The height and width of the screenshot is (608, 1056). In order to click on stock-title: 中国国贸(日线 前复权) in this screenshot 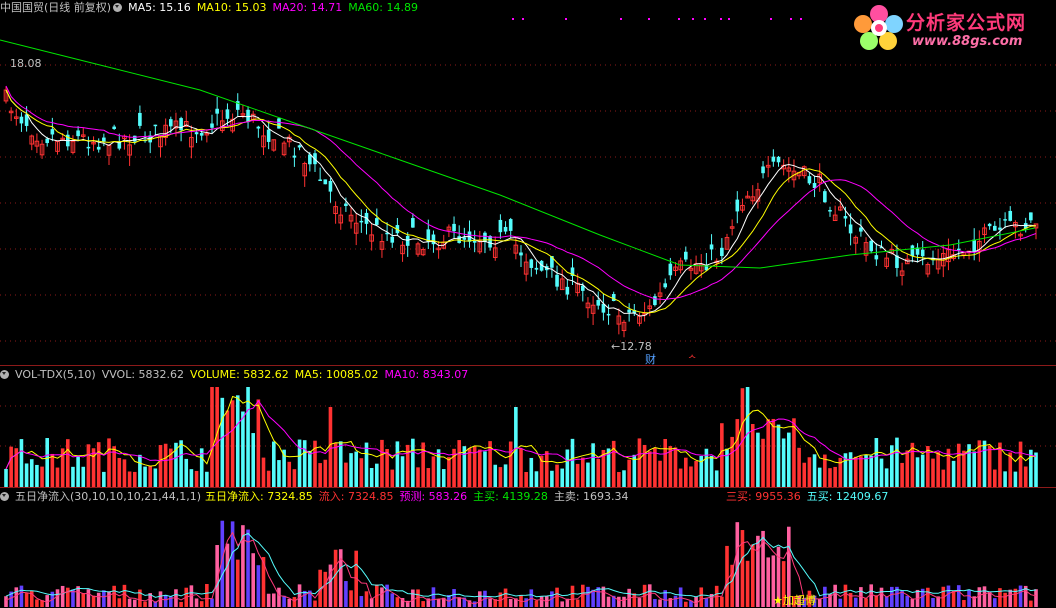, I will do `click(55, 7)`.